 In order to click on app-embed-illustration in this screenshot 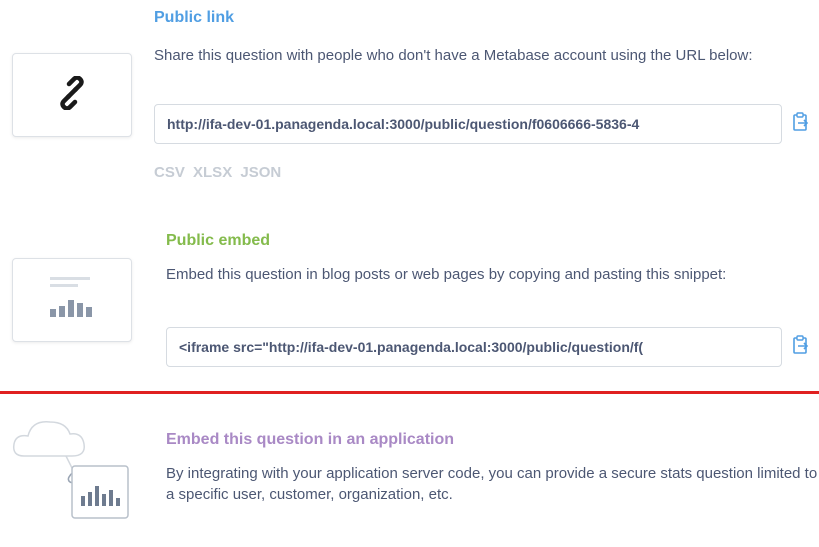, I will do `click(75, 469)`.